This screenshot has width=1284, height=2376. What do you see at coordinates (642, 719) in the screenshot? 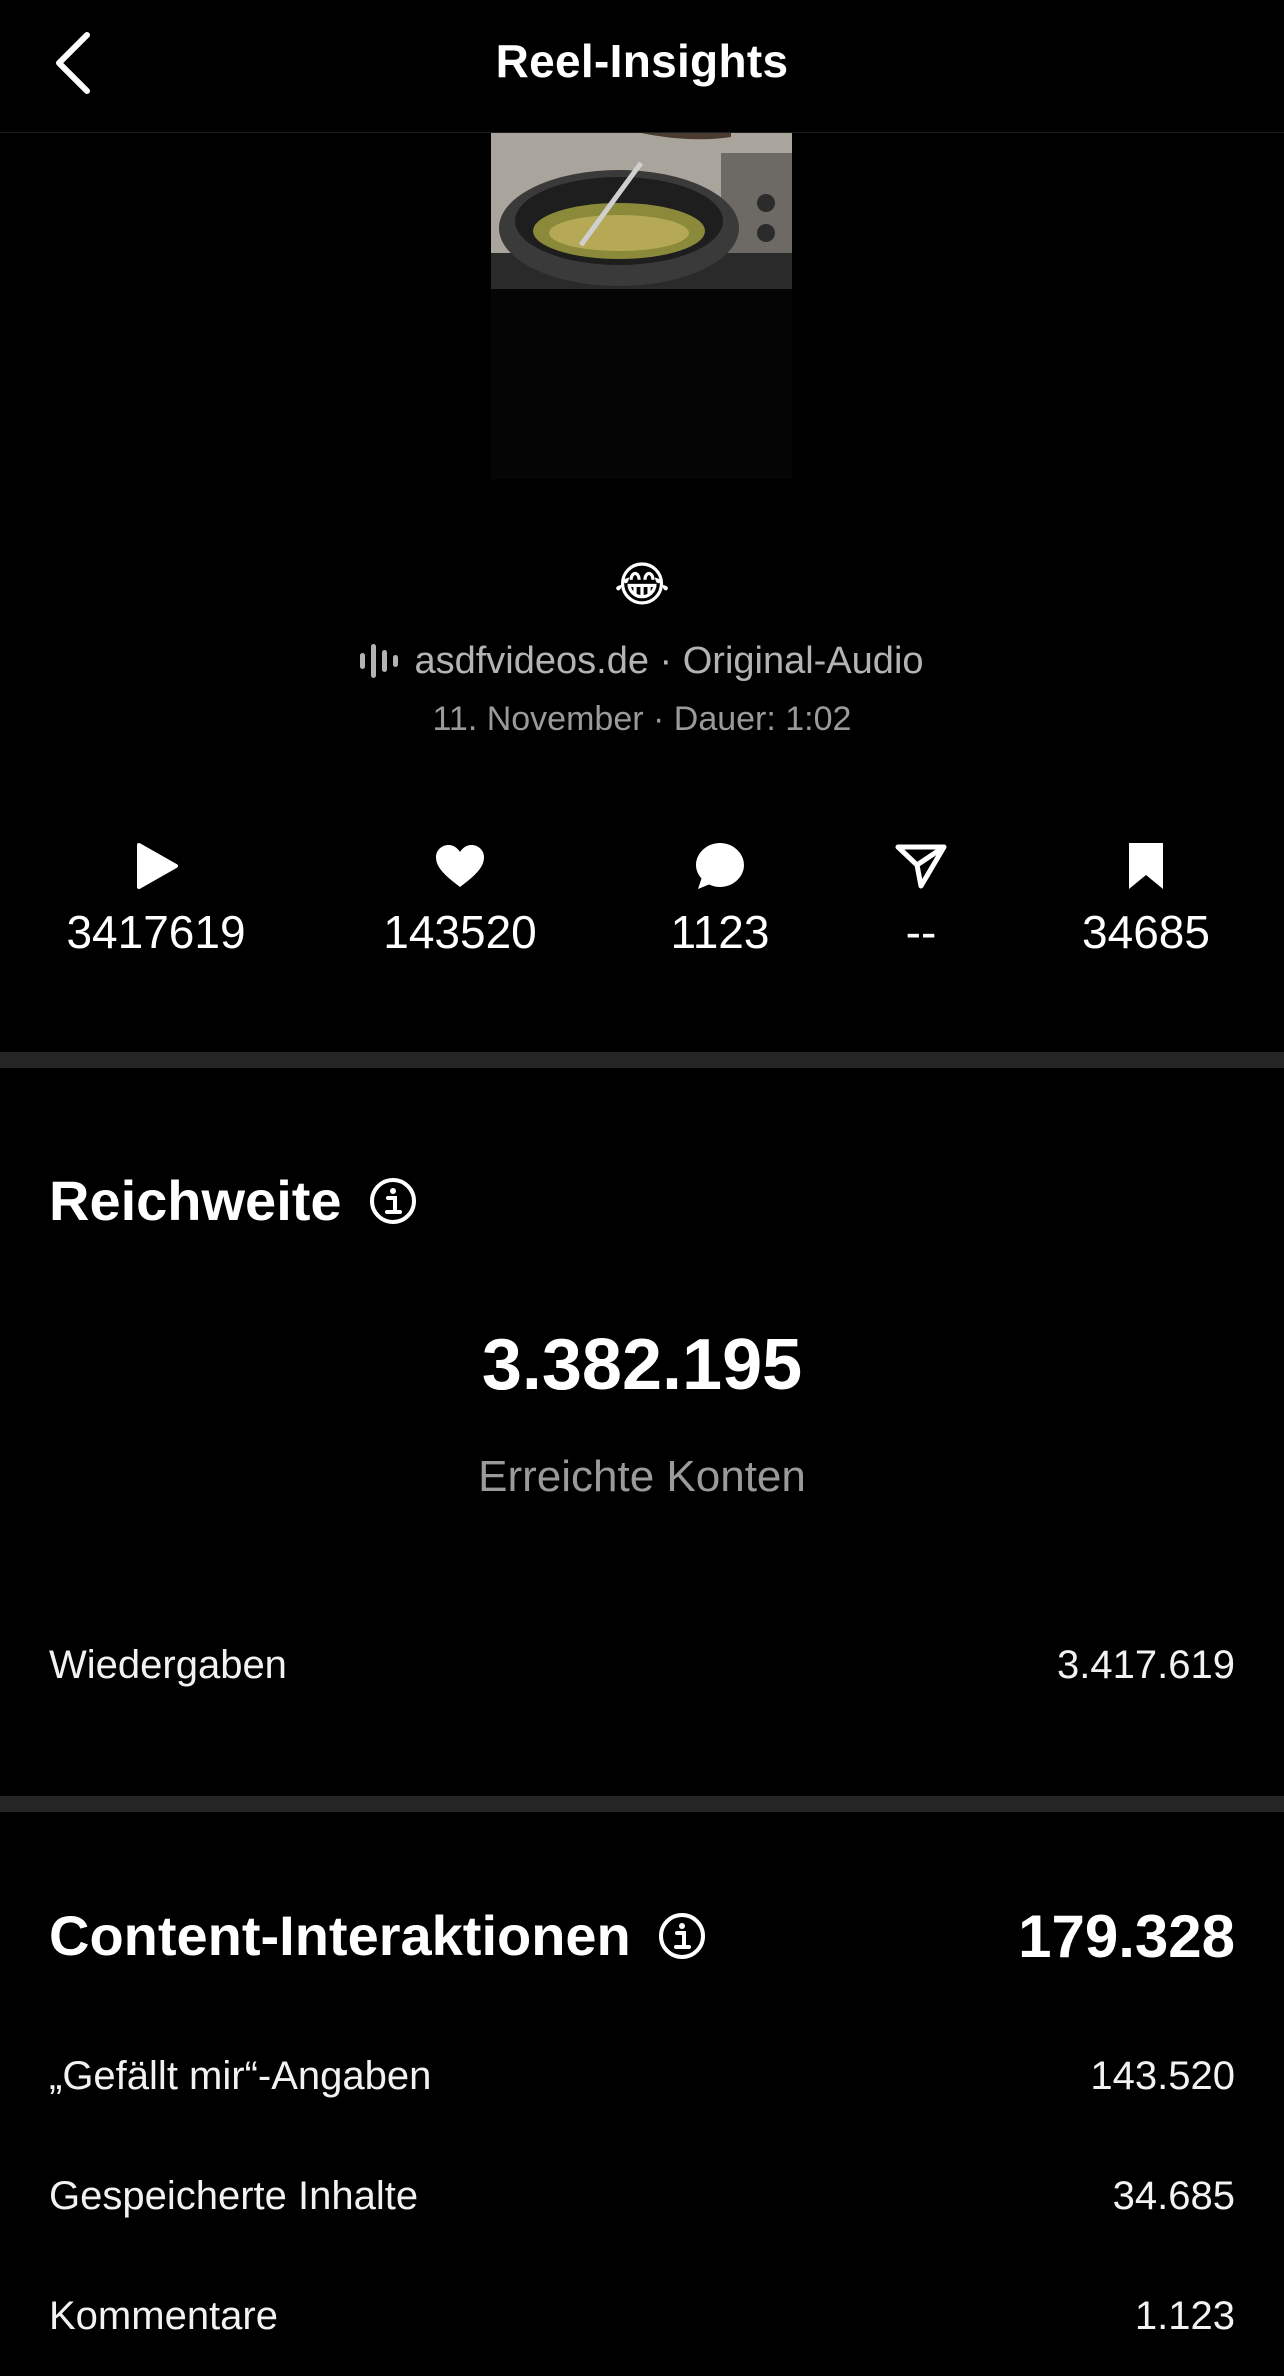
I see `post-date-duration: 11. November · Dauer: 1:02` at bounding box center [642, 719].